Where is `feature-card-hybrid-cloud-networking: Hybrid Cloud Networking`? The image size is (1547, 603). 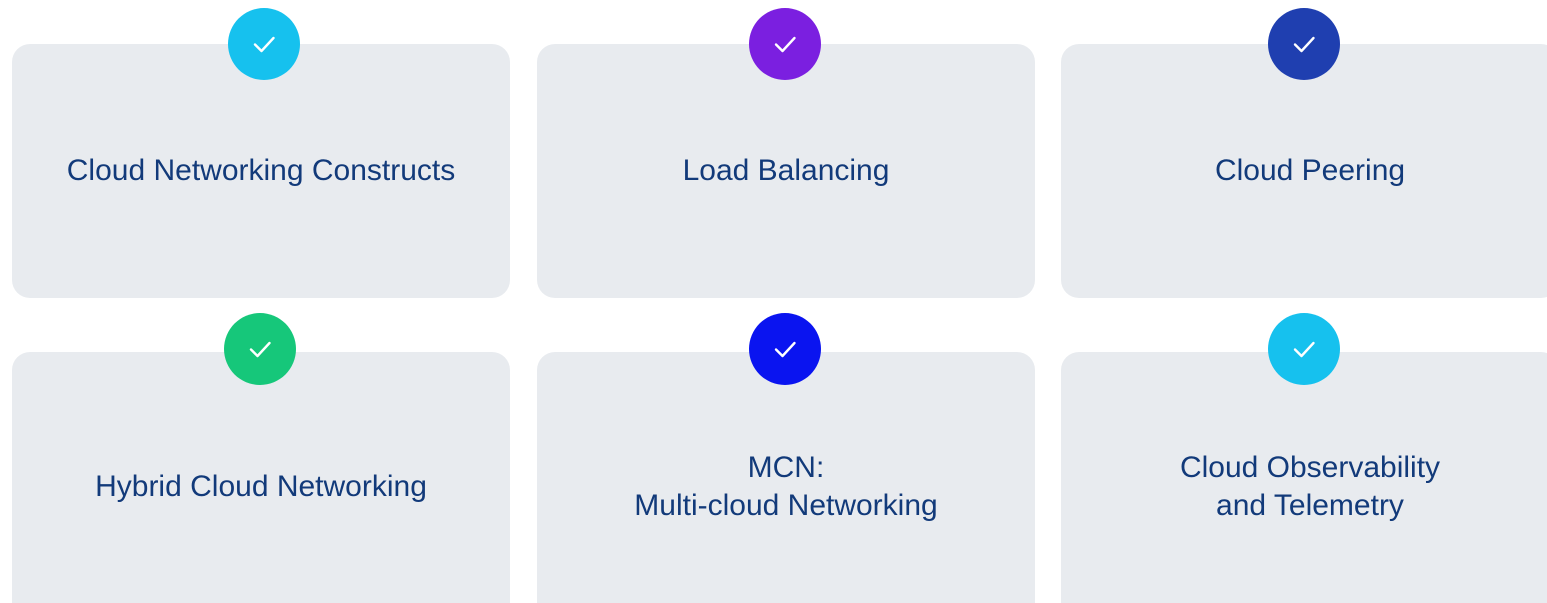 feature-card-hybrid-cloud-networking: Hybrid Cloud Networking is located at coordinates (261, 477).